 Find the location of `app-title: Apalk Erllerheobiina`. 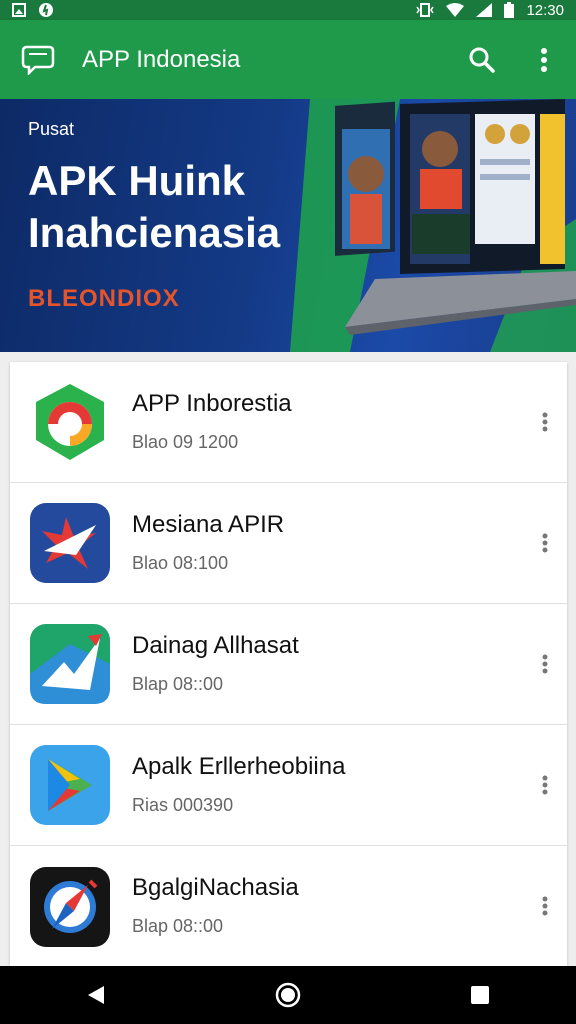

app-title: Apalk Erllerheobiina is located at coordinates (239, 766).